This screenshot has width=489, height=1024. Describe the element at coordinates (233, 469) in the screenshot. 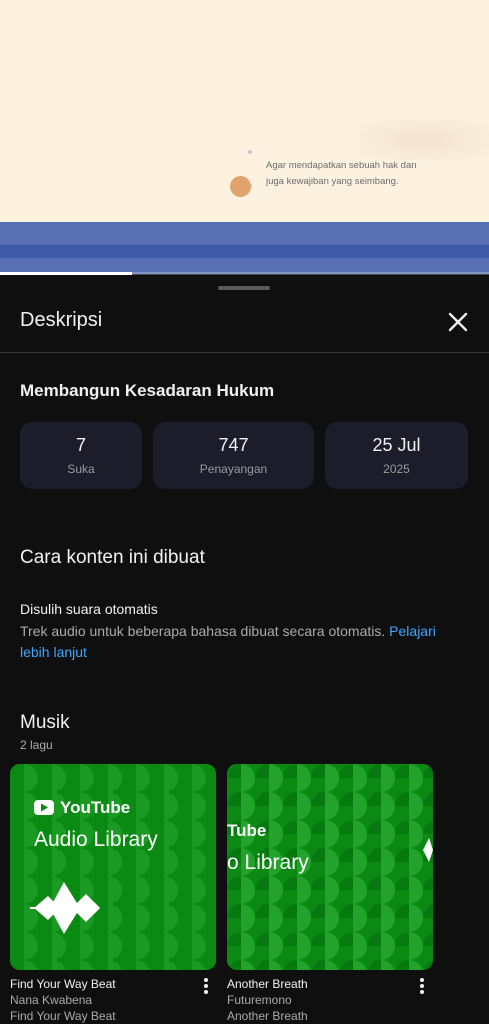

I see `views-label: Penayangan` at that location.